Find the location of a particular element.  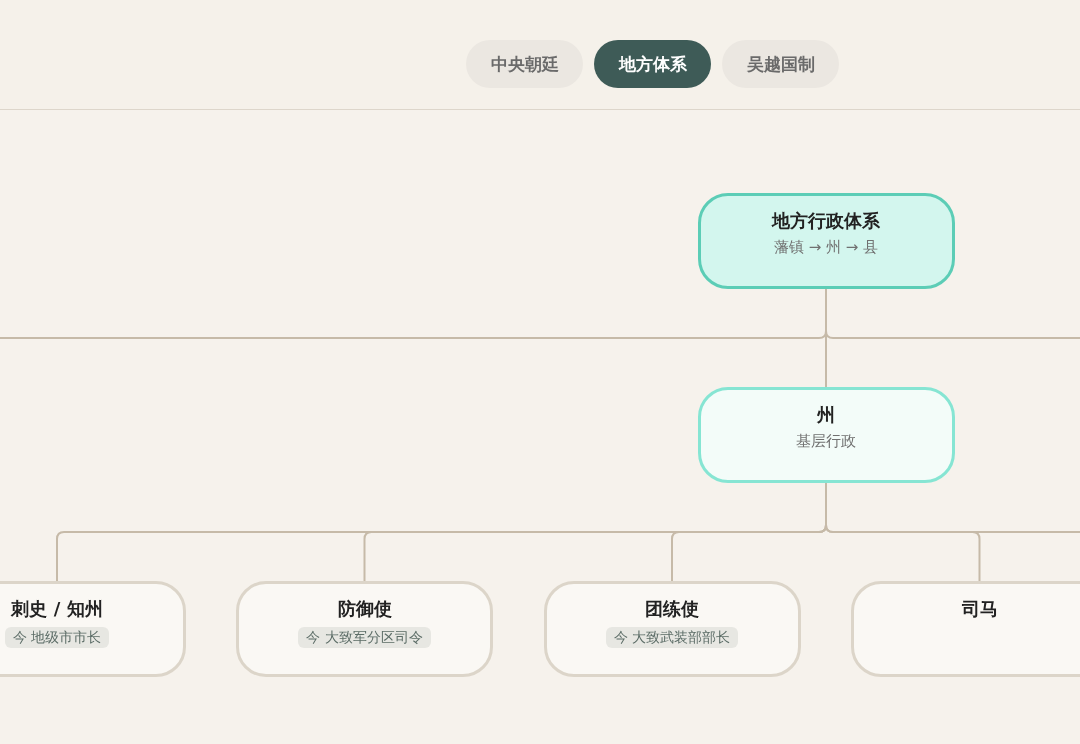

node-subtitle: 藩镇 → 州 → 县 is located at coordinates (826, 247).